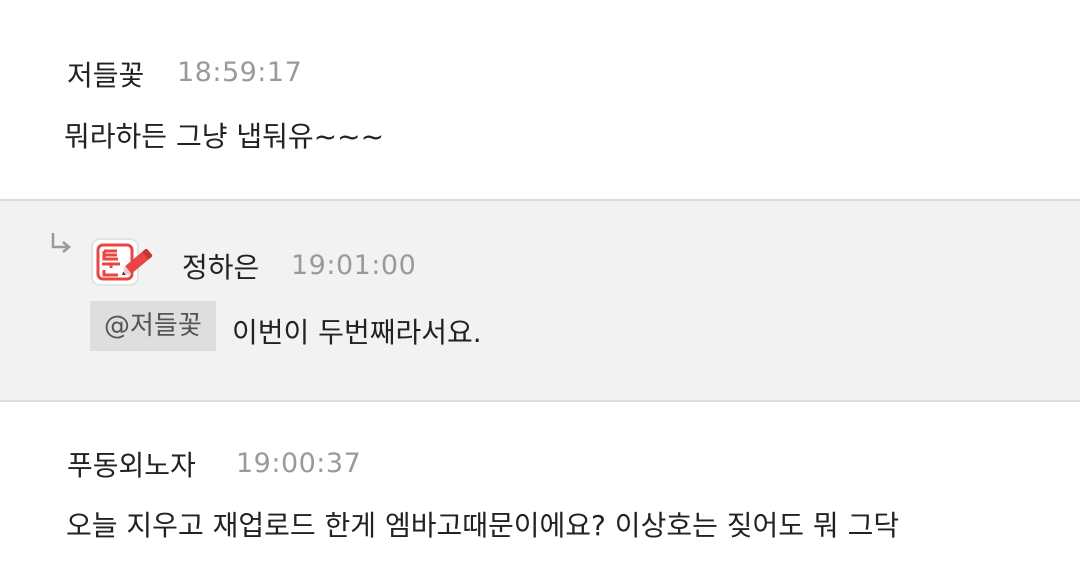  What do you see at coordinates (357, 332) in the screenshot?
I see `comment-text: 이번이 두번째라서요.` at bounding box center [357, 332].